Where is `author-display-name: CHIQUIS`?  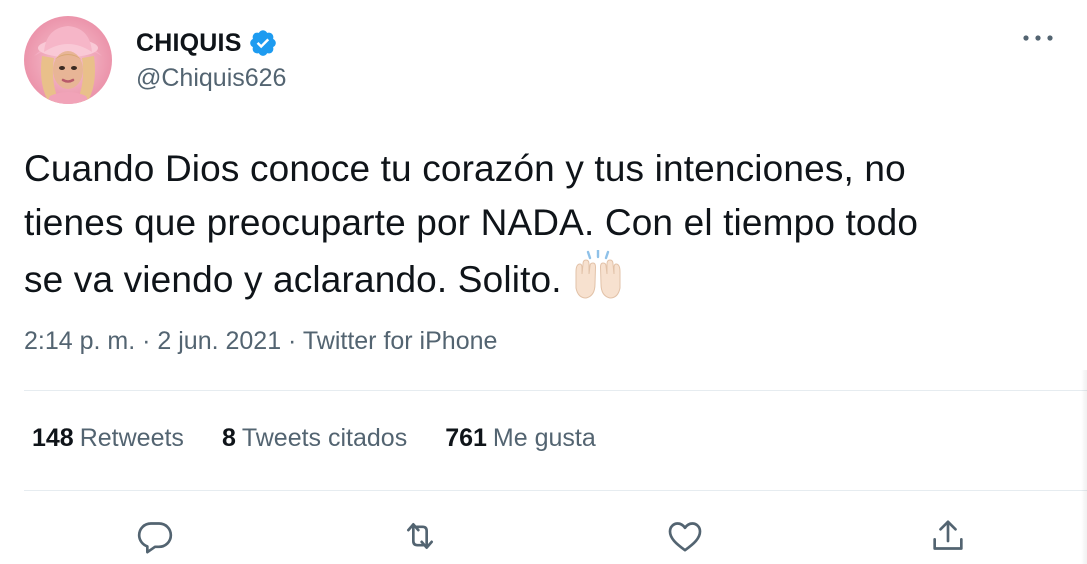
author-display-name: CHIQUIS is located at coordinates (189, 43).